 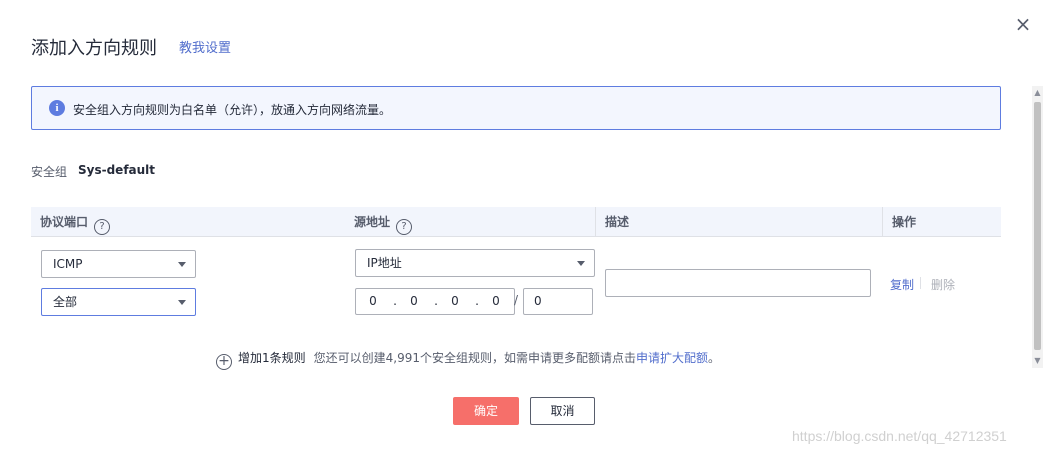 What do you see at coordinates (49, 172) in the screenshot?
I see `security-group-label: 安全组` at bounding box center [49, 172].